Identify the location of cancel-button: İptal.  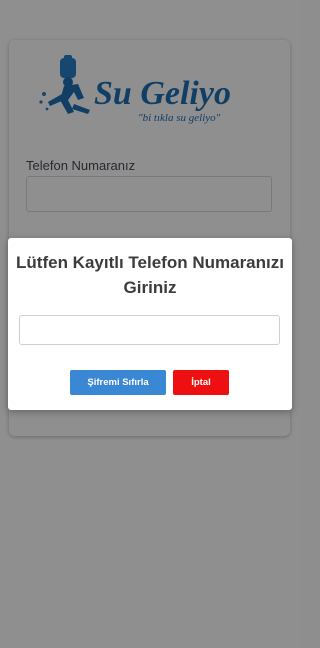
(201, 382).